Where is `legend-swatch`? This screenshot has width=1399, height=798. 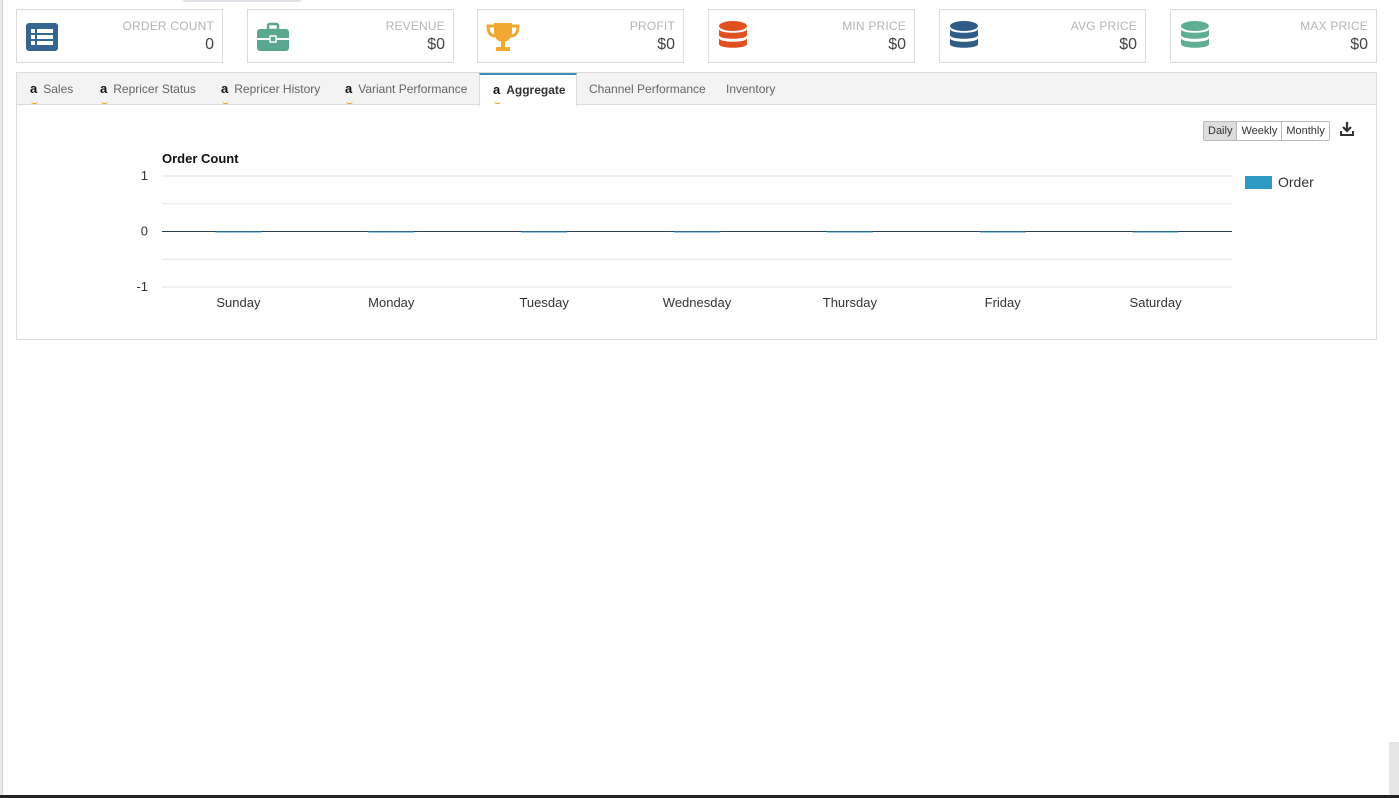 legend-swatch is located at coordinates (1258, 182).